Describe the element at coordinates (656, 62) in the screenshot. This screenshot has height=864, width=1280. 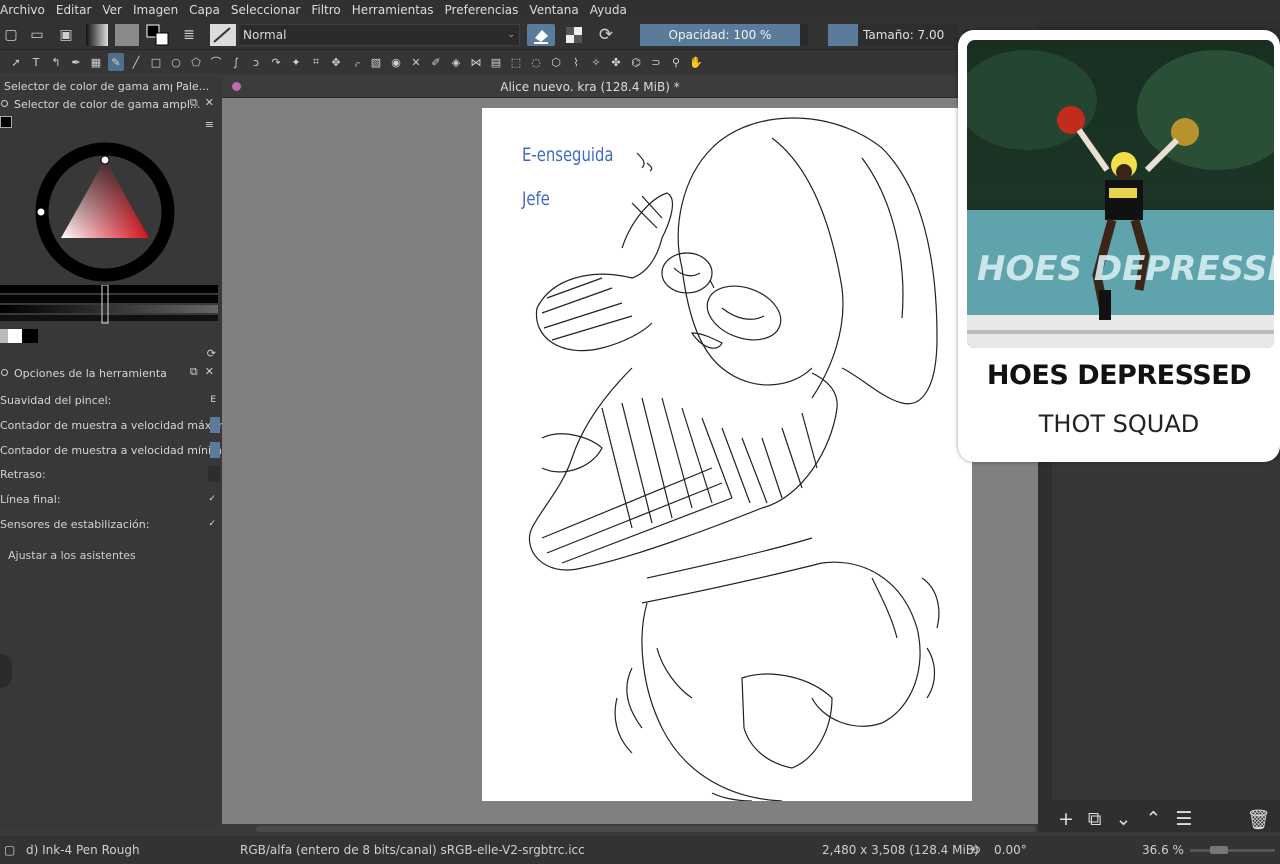
I see `magnetic-select-icon: ⊃` at that location.